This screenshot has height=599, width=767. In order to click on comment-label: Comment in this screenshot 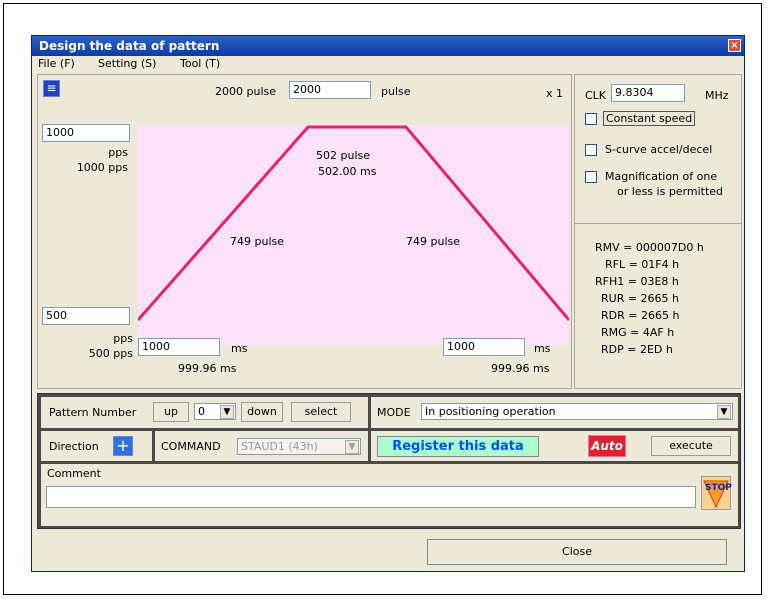, I will do `click(74, 473)`.